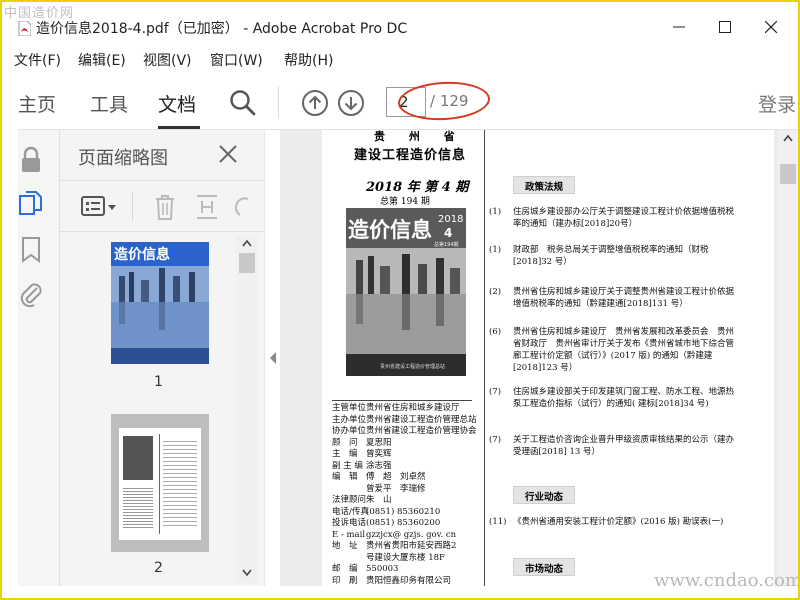  Describe the element at coordinates (138, 508) in the screenshot. I see `thumbnail-staff-lines` at that location.